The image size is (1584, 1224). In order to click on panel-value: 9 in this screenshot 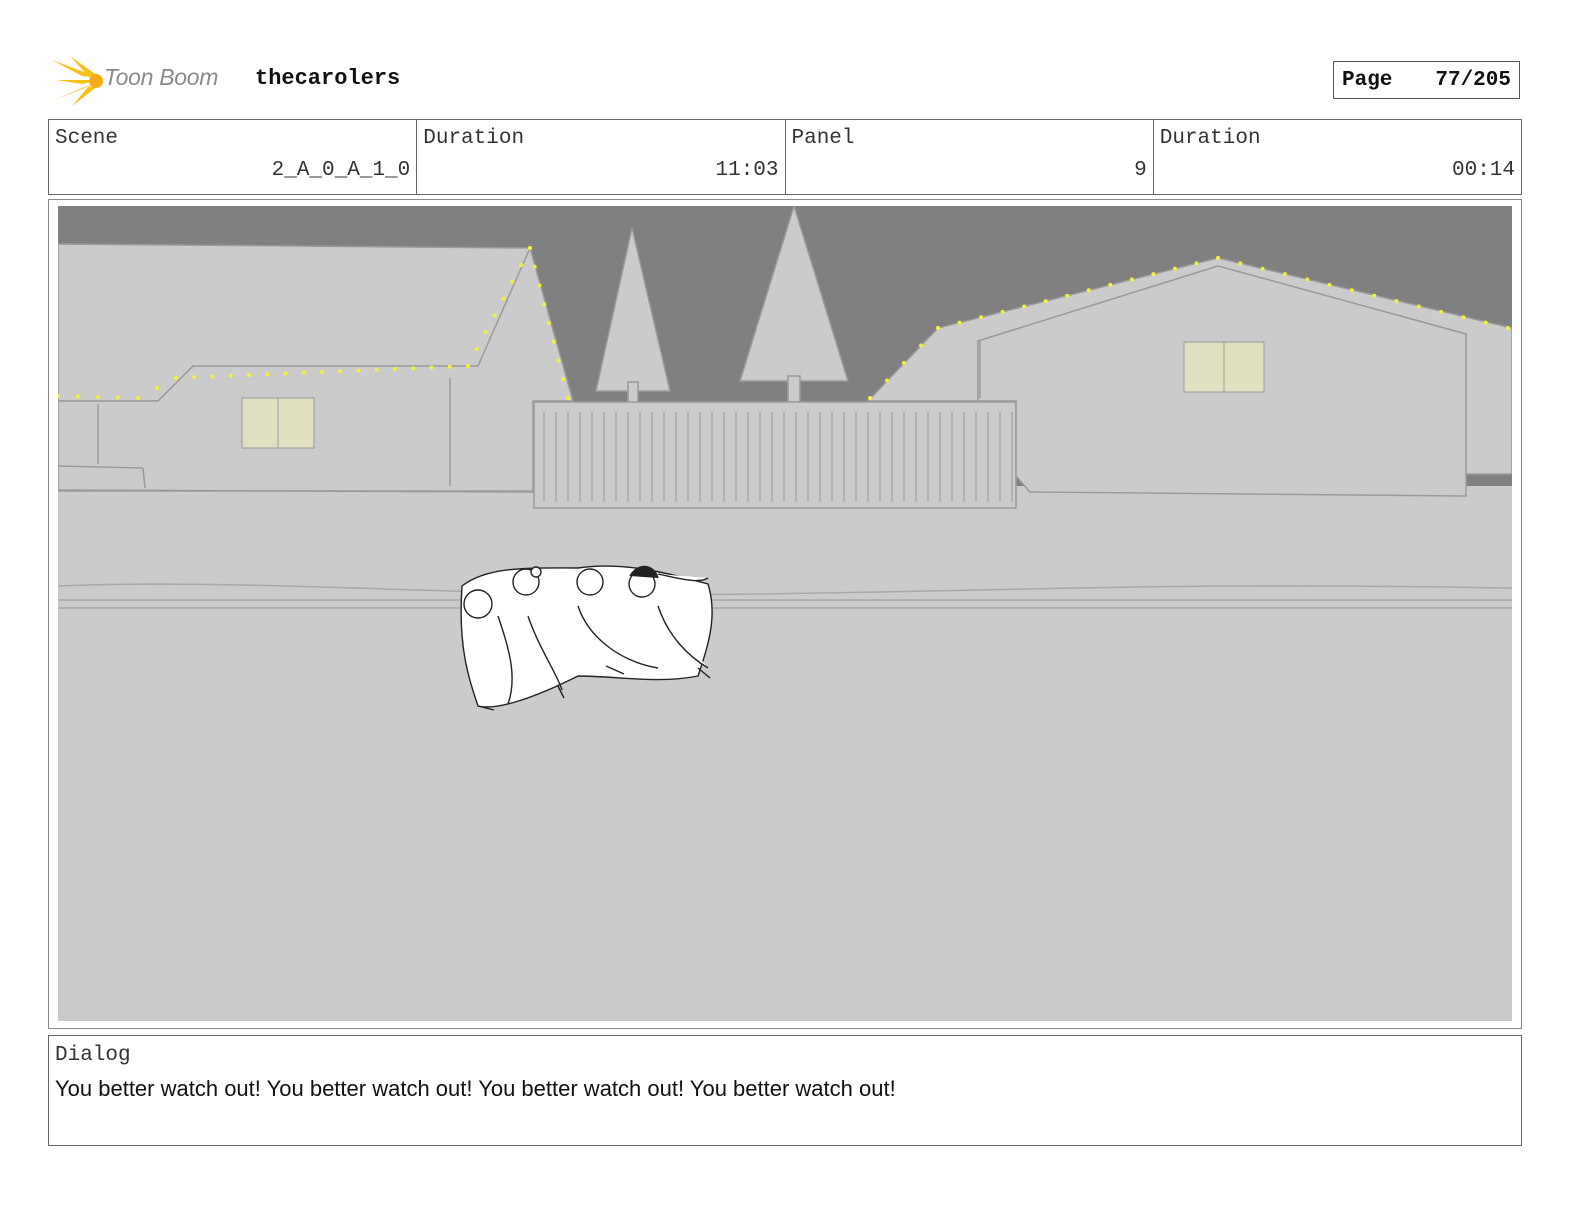, I will do `click(1140, 170)`.